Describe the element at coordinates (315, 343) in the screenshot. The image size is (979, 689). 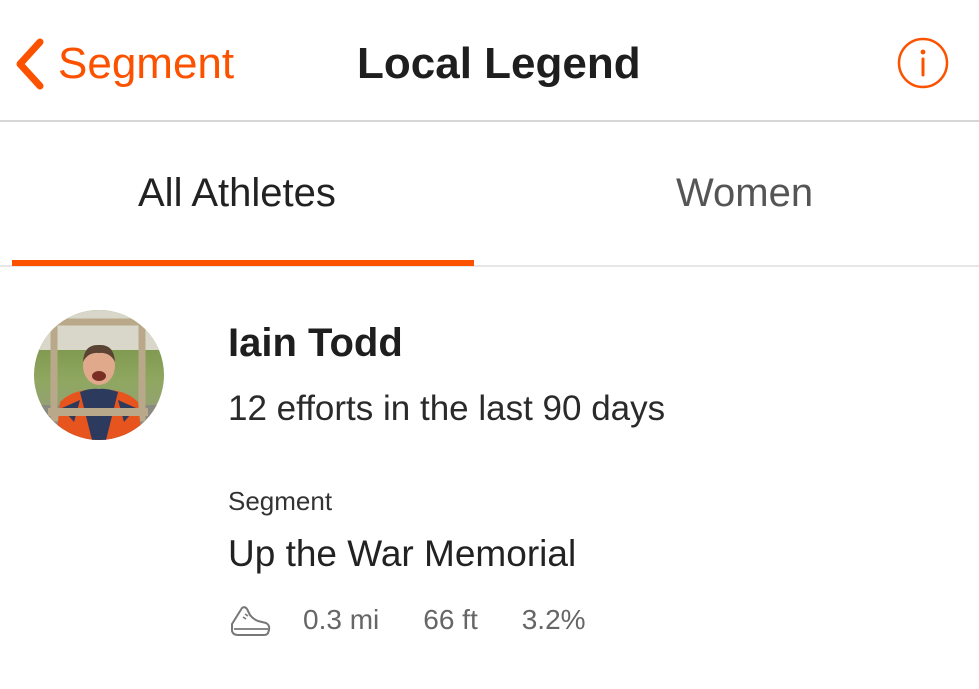
I see `athlete-name: Iain Todd` at that location.